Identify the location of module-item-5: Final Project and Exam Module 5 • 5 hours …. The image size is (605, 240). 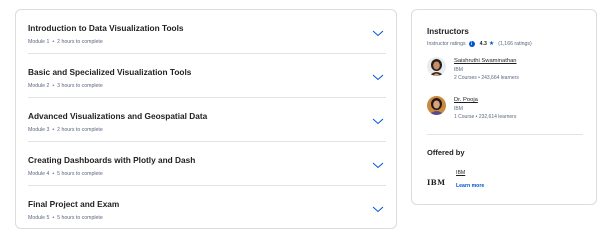
(207, 211).